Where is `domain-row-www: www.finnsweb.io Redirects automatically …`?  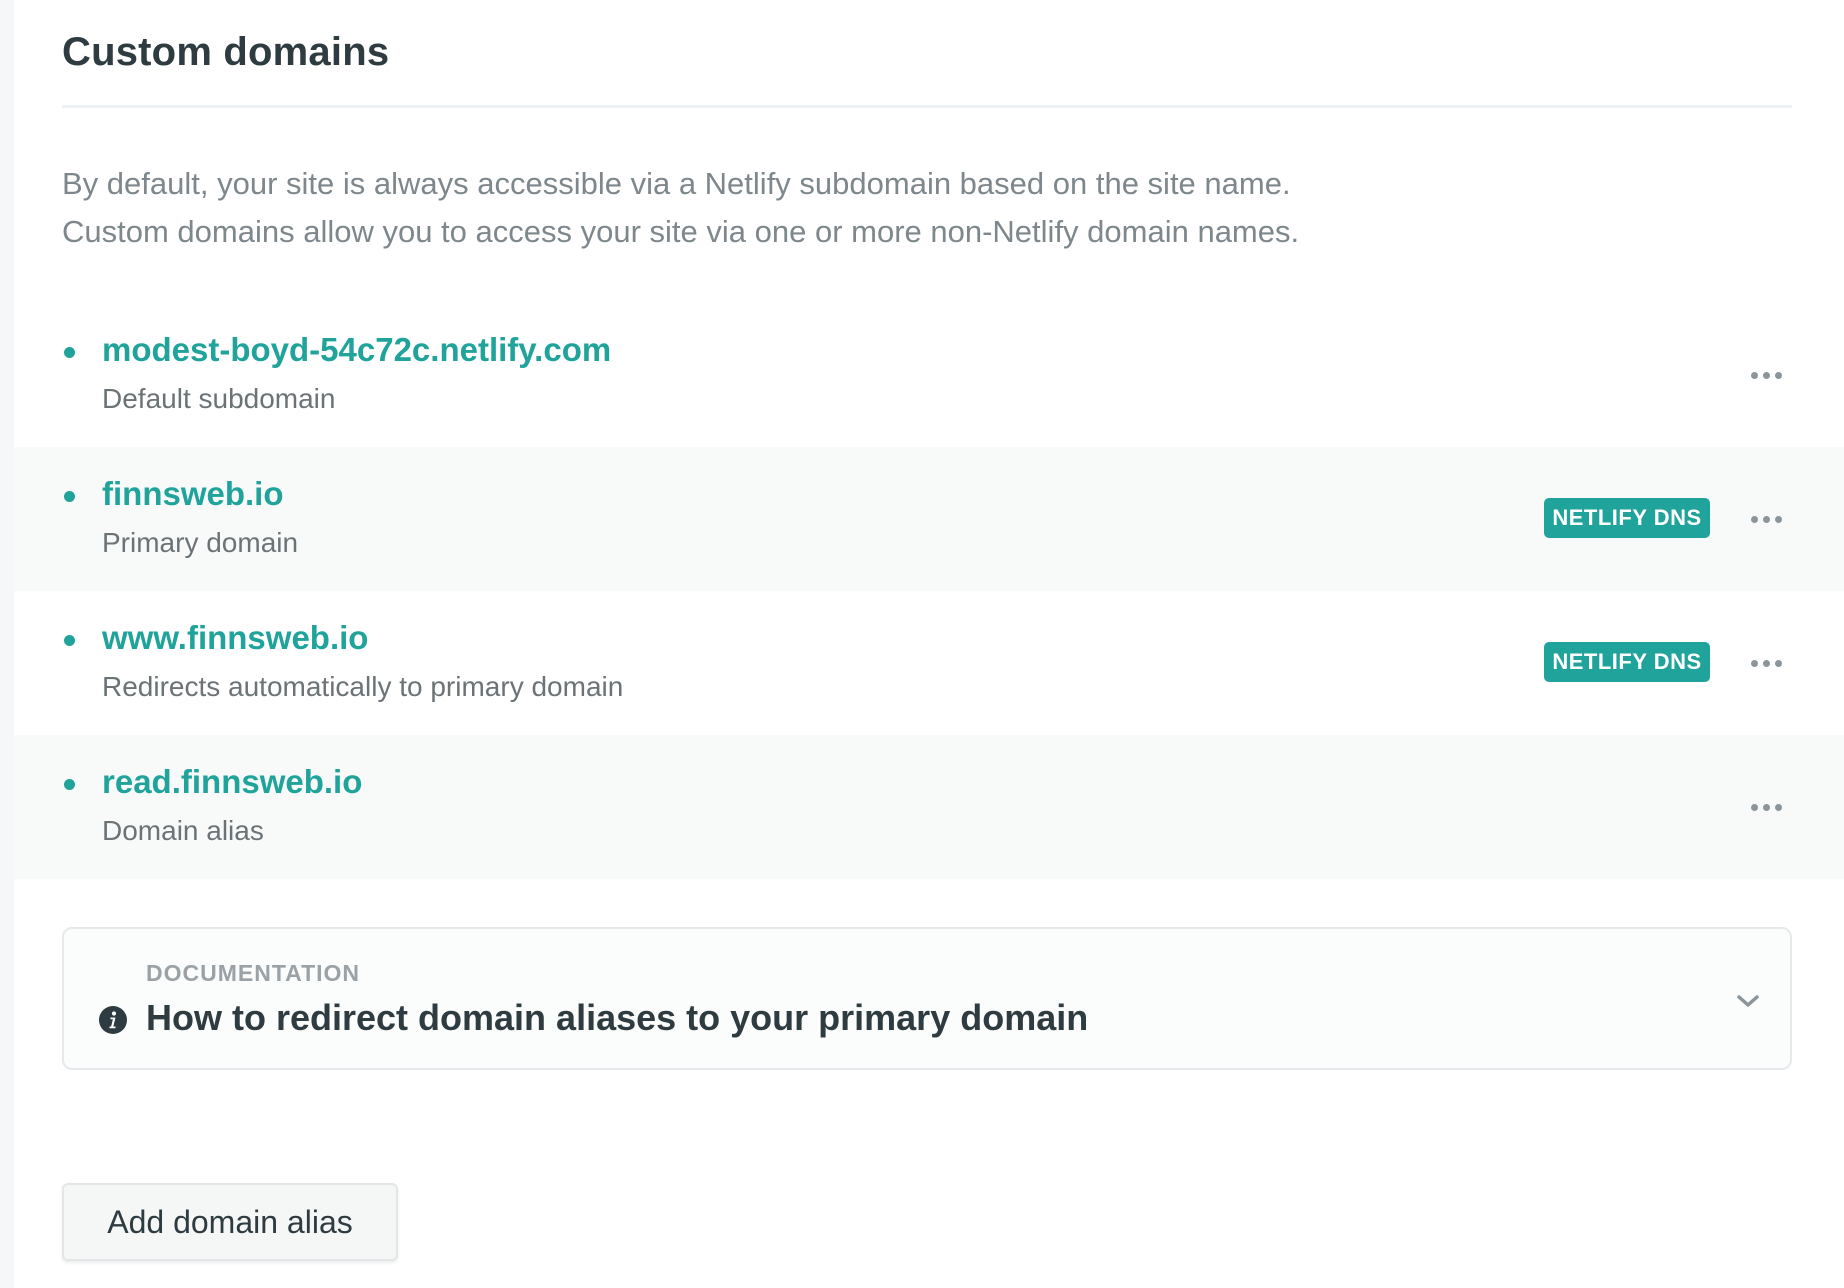 domain-row-www: www.finnsweb.io Redirects automatically … is located at coordinates (929, 663).